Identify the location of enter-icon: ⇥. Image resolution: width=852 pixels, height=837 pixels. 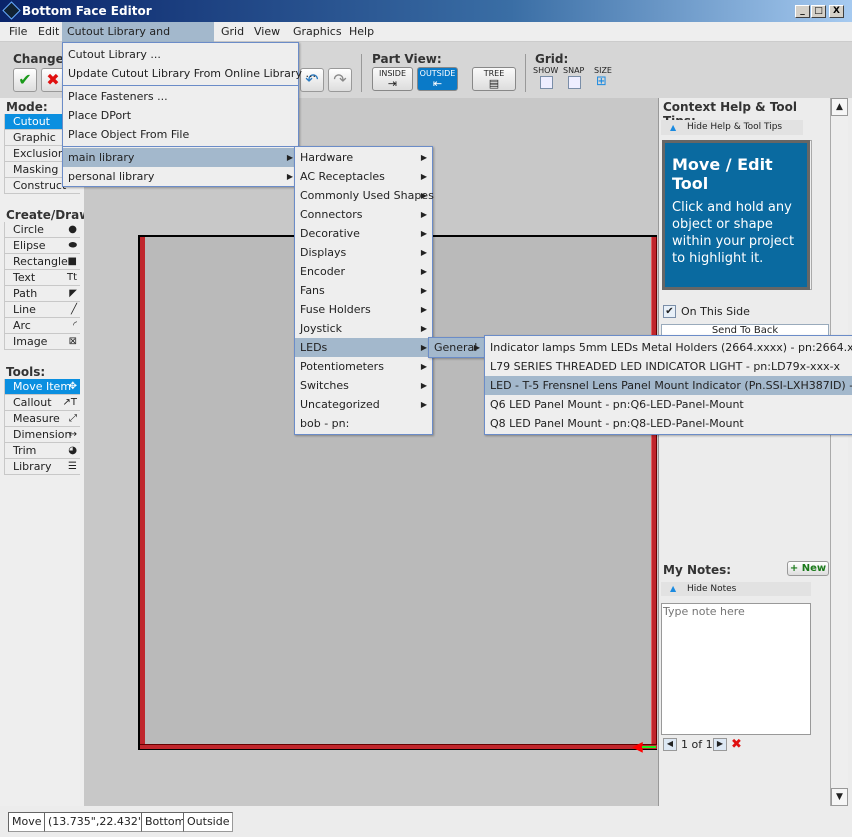
(392, 83).